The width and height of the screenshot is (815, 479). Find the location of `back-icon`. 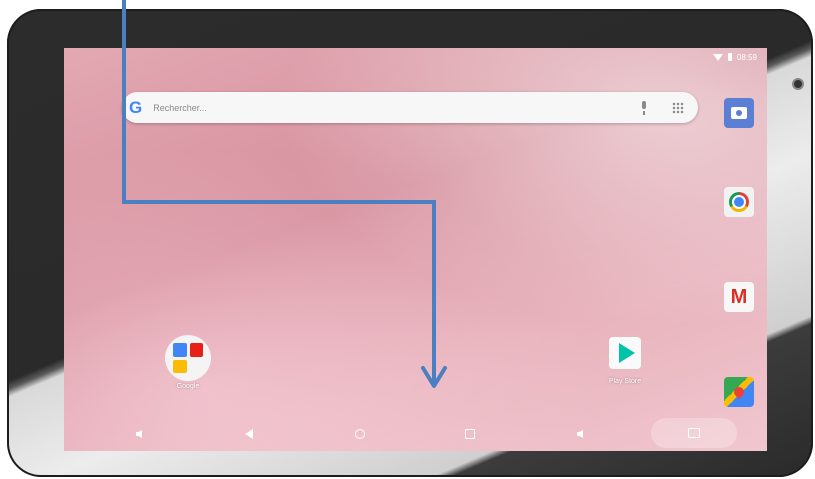

back-icon is located at coordinates (249, 434).